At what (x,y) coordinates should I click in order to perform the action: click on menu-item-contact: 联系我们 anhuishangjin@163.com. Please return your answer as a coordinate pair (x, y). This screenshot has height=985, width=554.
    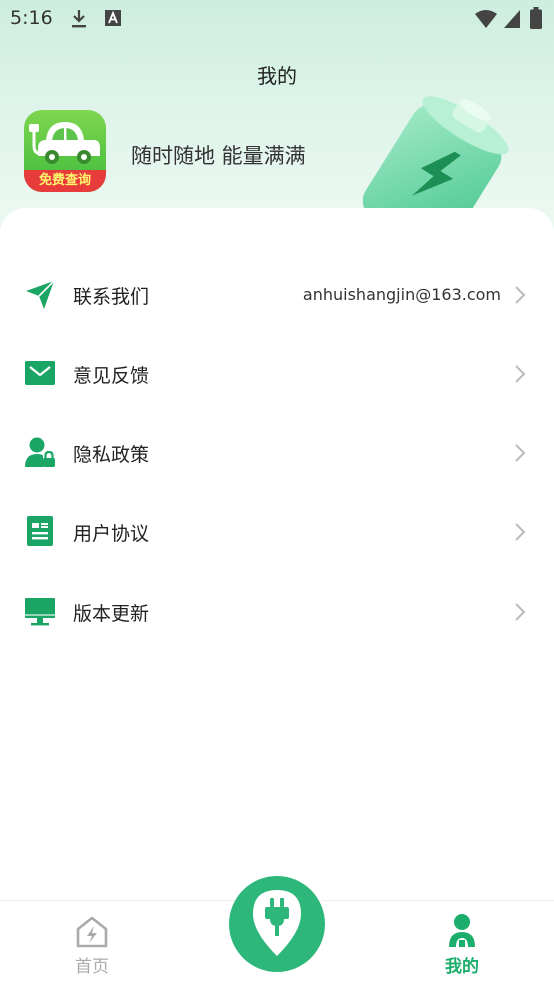
    Looking at the image, I should click on (277, 295).